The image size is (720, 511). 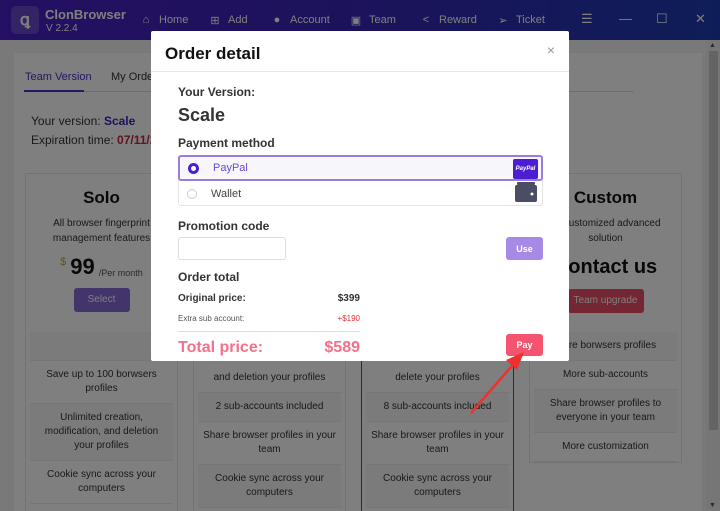 I want to click on use-promo-button: Use, so click(x=524, y=248).